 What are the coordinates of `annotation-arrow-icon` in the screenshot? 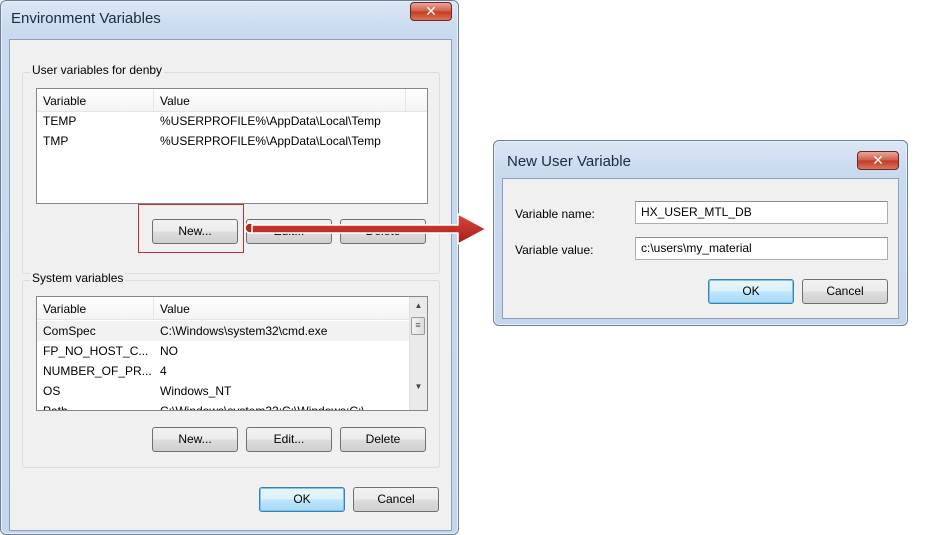 It's located at (365, 229).